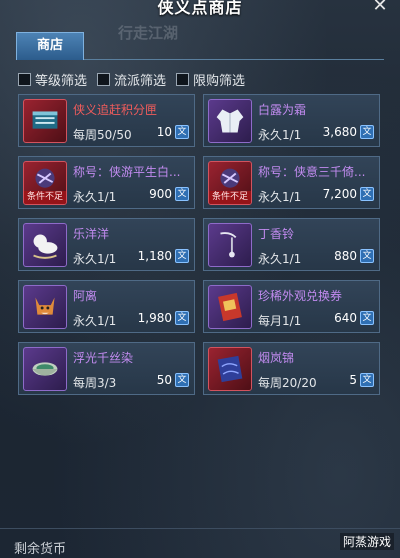 Image resolution: width=400 pixels, height=558 pixels. I want to click on rocking-toy-icon, so click(45, 245).